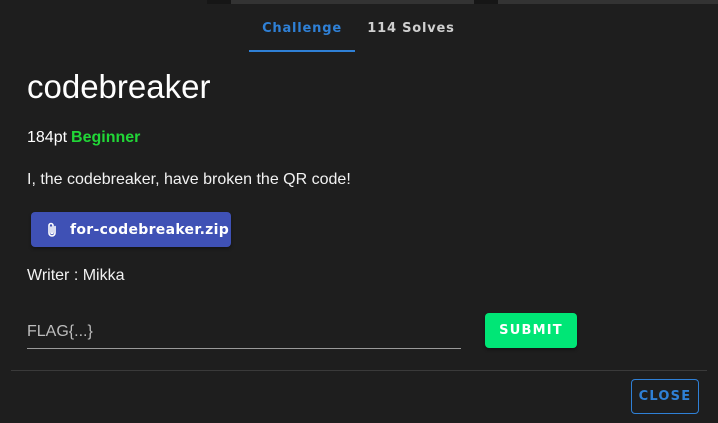 The height and width of the screenshot is (423, 718). What do you see at coordinates (665, 396) in the screenshot?
I see `close-button: CLOSE` at bounding box center [665, 396].